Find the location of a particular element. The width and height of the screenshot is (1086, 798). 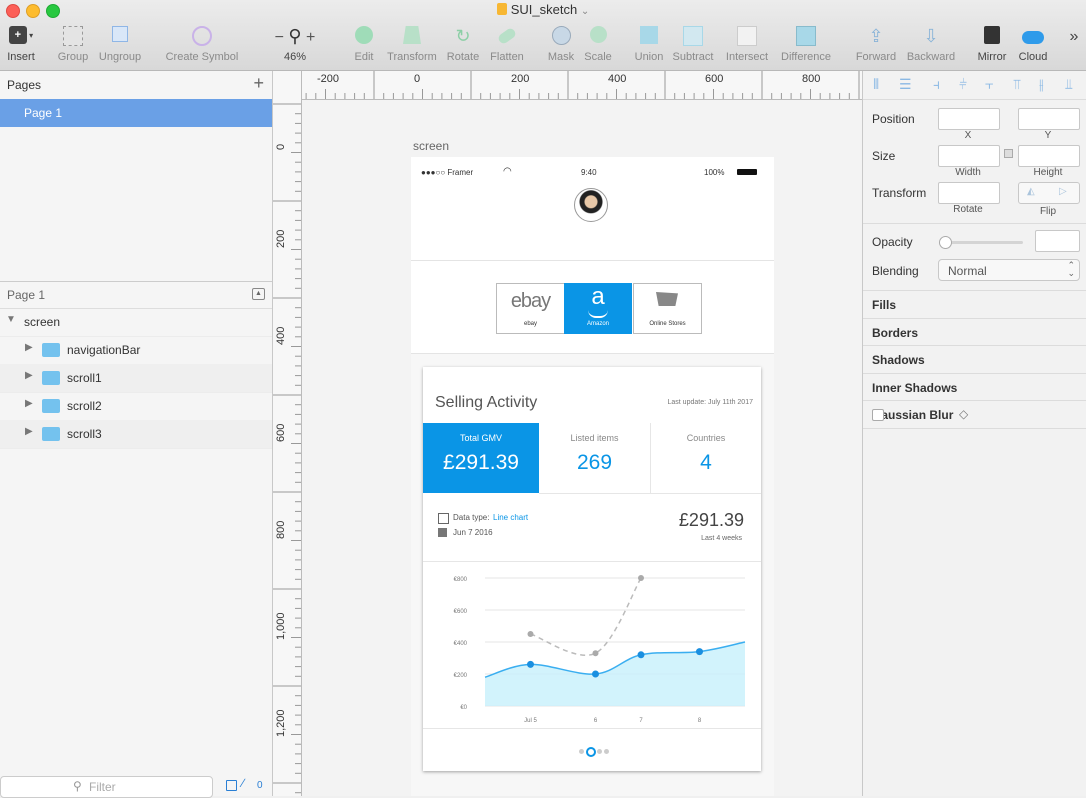

forward-button: ⇪ Forward is located at coordinates (876, 44).